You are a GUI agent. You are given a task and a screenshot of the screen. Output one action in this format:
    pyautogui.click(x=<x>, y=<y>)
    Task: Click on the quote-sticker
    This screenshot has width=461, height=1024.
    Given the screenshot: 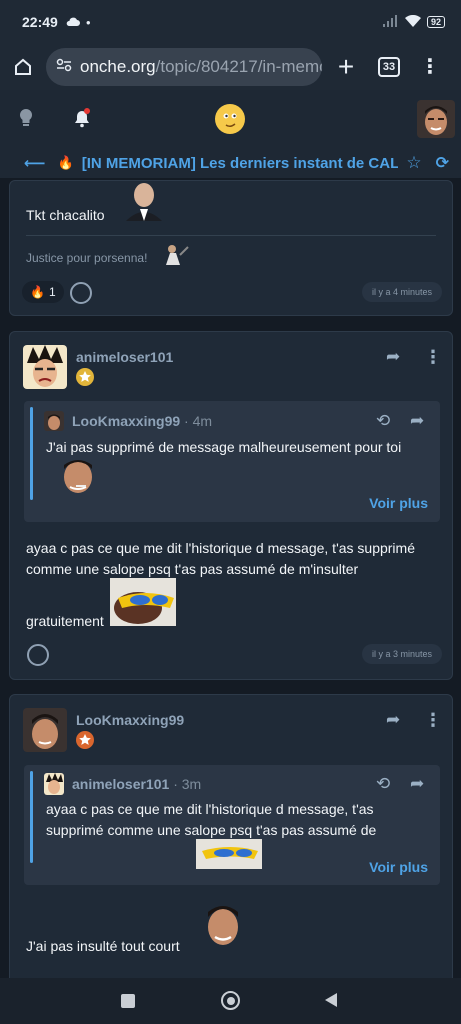 What is the action you would take?
    pyautogui.click(x=78, y=479)
    